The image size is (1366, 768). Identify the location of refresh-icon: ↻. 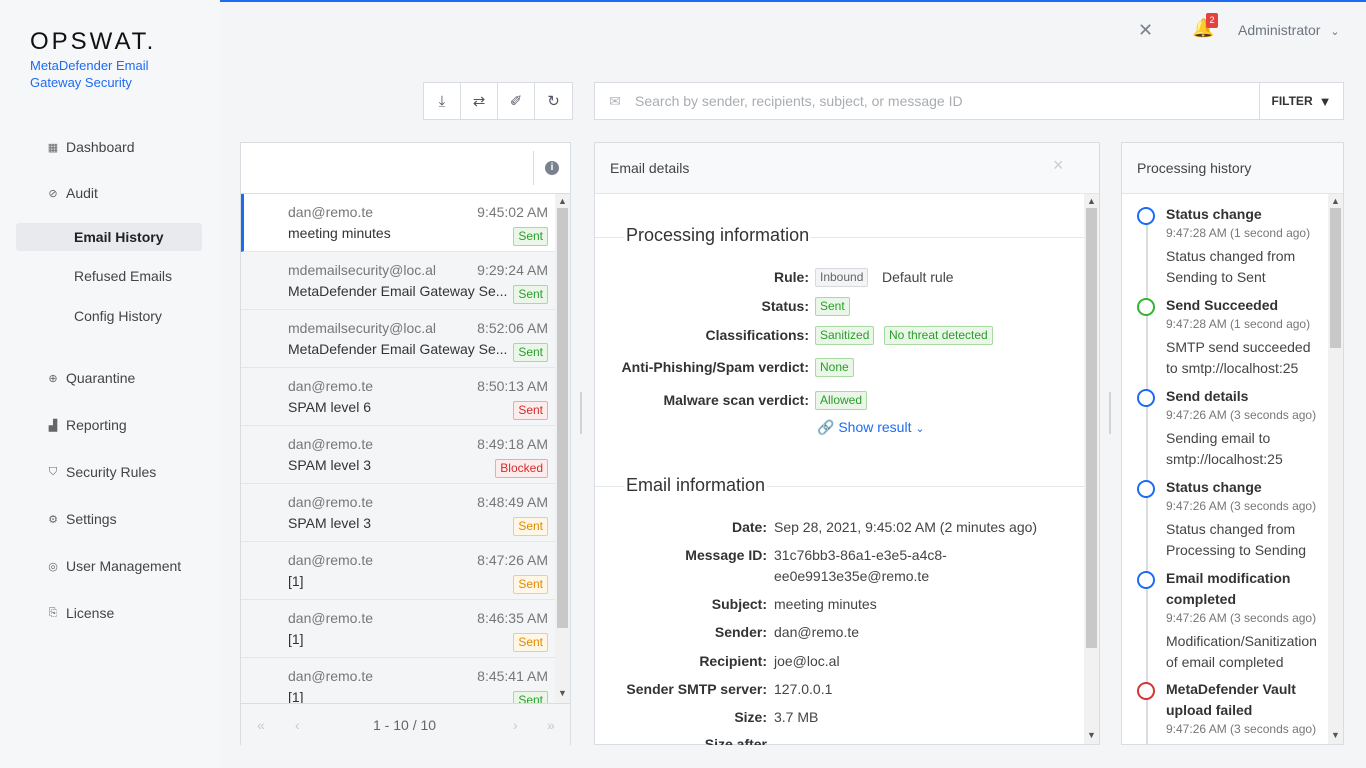
(553, 101).